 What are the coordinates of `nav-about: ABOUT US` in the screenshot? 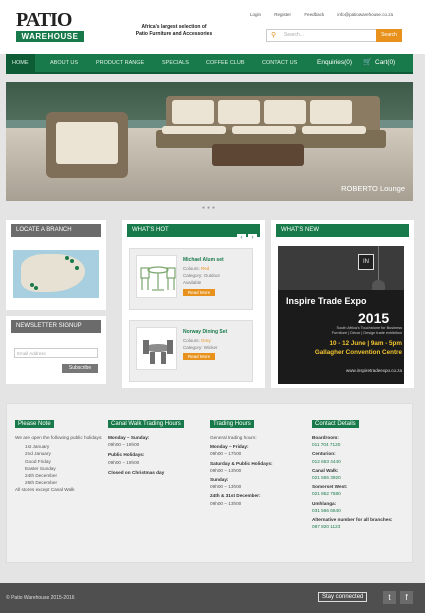 It's located at (64, 63).